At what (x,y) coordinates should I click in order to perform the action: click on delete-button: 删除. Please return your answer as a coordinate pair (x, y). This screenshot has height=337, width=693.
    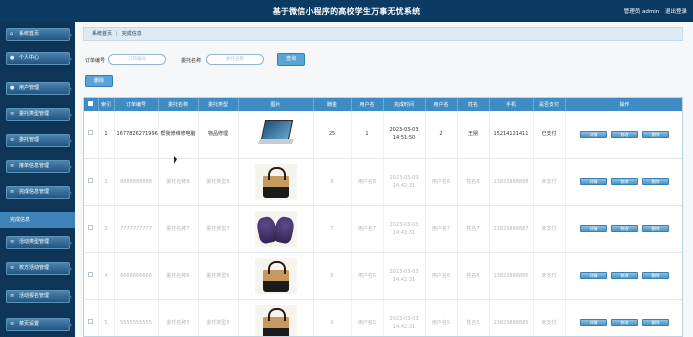
    Looking at the image, I should click on (99, 81).